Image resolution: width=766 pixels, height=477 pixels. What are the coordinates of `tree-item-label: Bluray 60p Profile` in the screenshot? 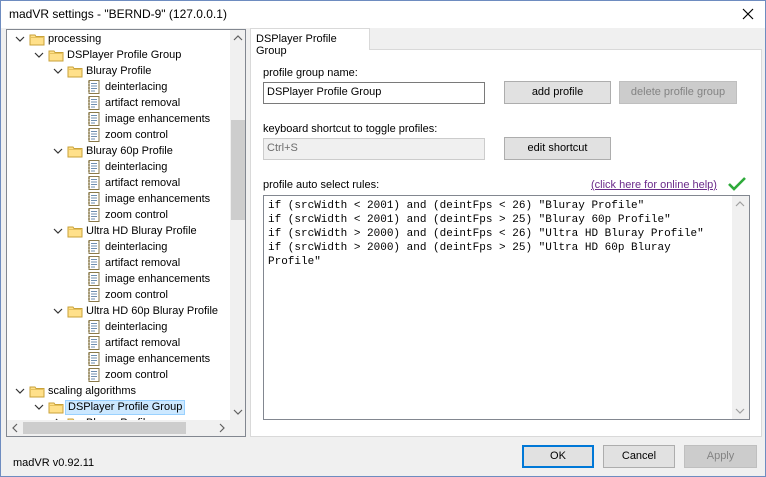 It's located at (129, 151).